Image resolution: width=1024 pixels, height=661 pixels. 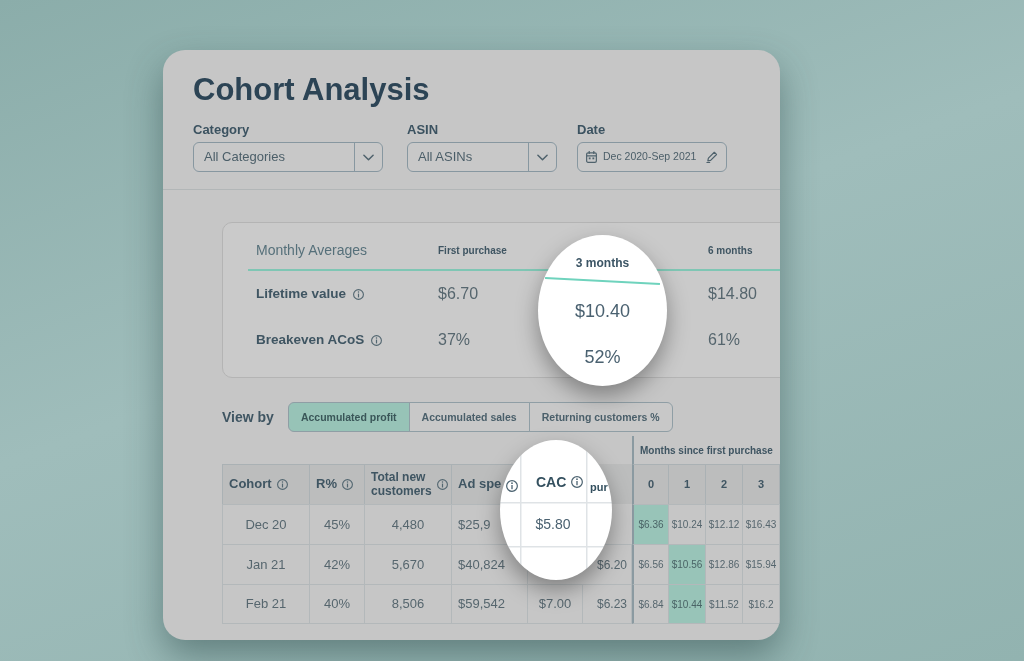 What do you see at coordinates (480, 484) in the screenshot?
I see `column-header: Ad spe` at bounding box center [480, 484].